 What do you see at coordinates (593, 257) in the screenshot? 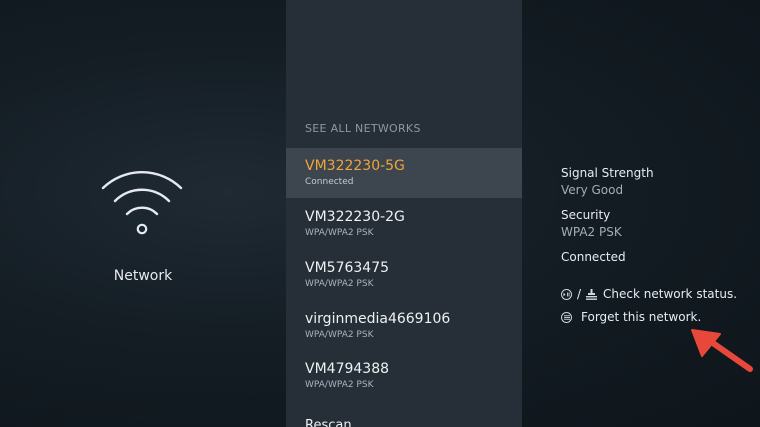
I see `connection-state: Connected` at bounding box center [593, 257].